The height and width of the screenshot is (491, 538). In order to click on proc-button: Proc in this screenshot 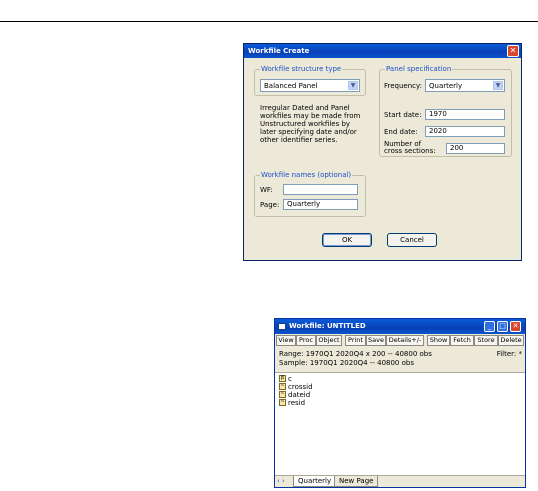, I will do `click(306, 340)`.